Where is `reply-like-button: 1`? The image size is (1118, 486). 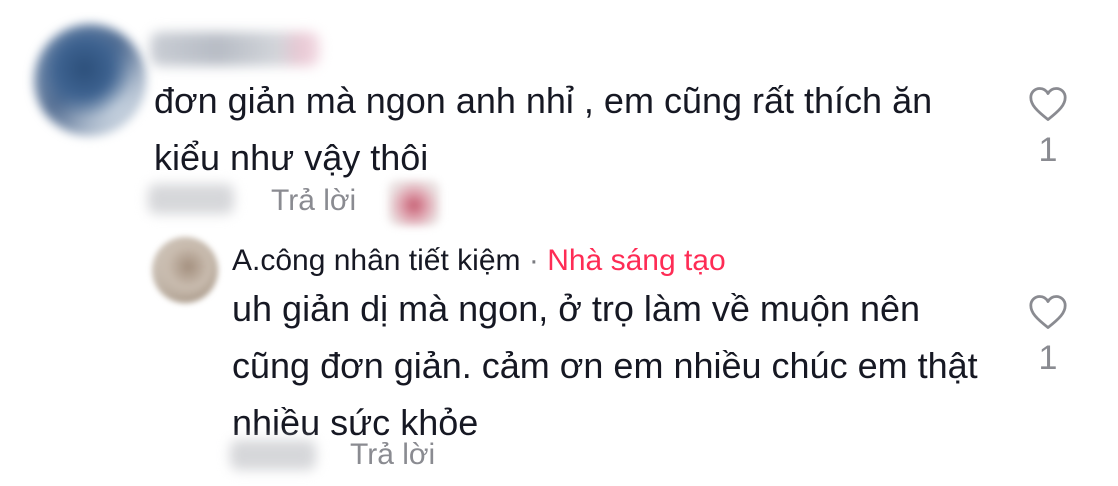
reply-like-button: 1 is located at coordinates (1048, 336).